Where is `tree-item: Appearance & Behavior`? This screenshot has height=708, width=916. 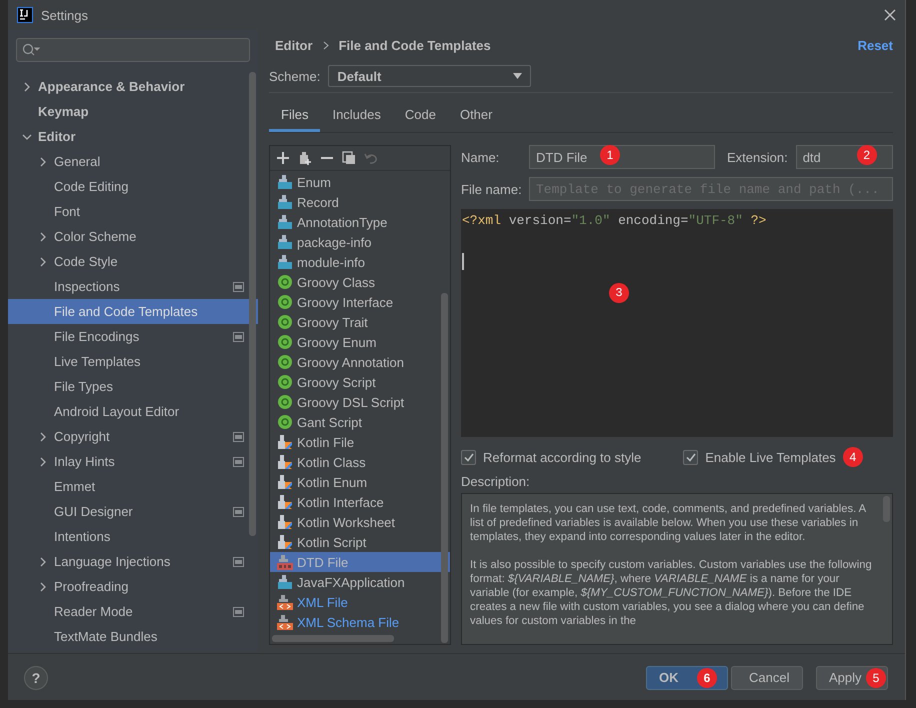
tree-item: Appearance & Behavior is located at coordinates (133, 86).